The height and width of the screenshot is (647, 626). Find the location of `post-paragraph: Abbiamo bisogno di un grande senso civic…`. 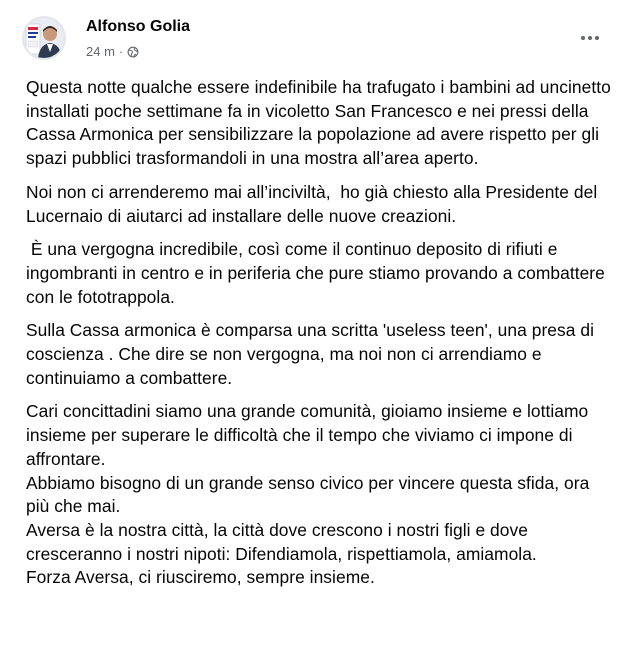

post-paragraph: Abbiamo bisogno di un grande senso civic… is located at coordinates (310, 494).